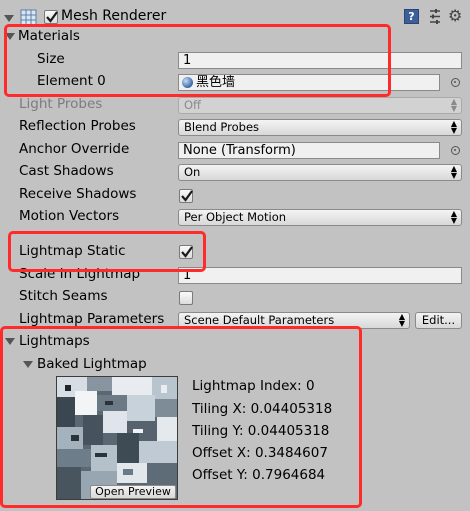  What do you see at coordinates (63, 296) in the screenshot?
I see `stitch-seams-label: Stitch Seams` at bounding box center [63, 296].